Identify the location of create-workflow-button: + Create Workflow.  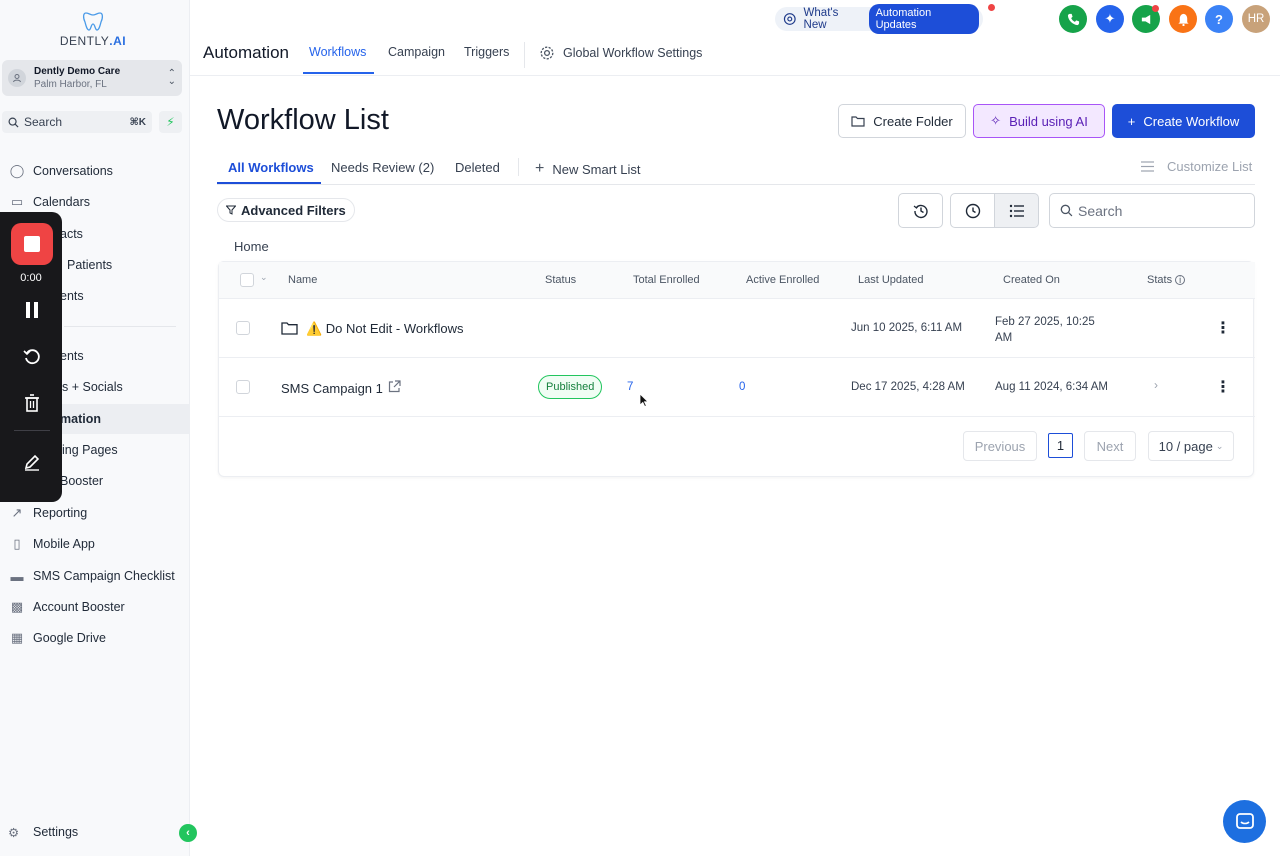
(1183, 121).